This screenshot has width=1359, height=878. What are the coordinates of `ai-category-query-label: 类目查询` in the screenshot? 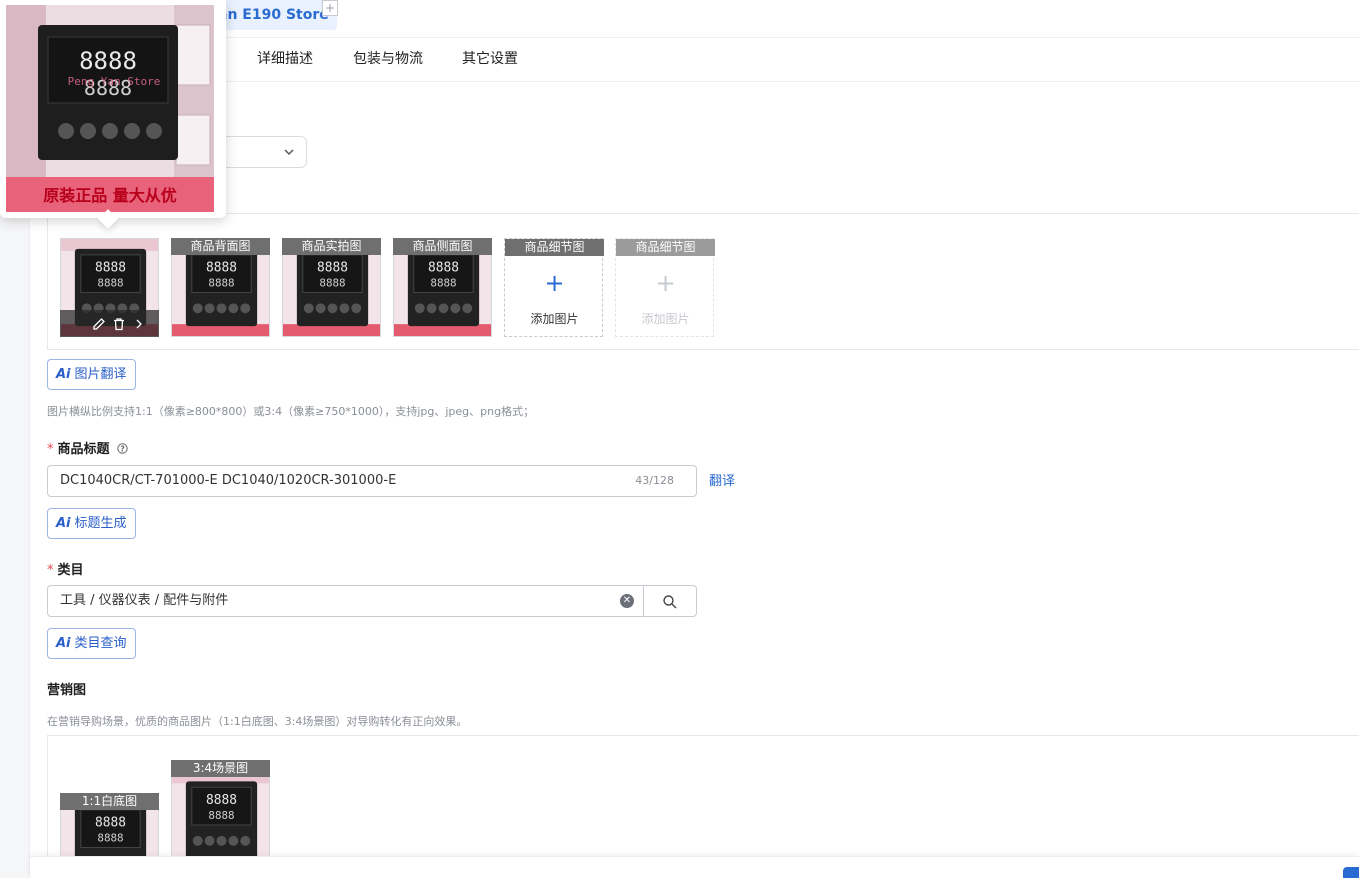 It's located at (100, 643).